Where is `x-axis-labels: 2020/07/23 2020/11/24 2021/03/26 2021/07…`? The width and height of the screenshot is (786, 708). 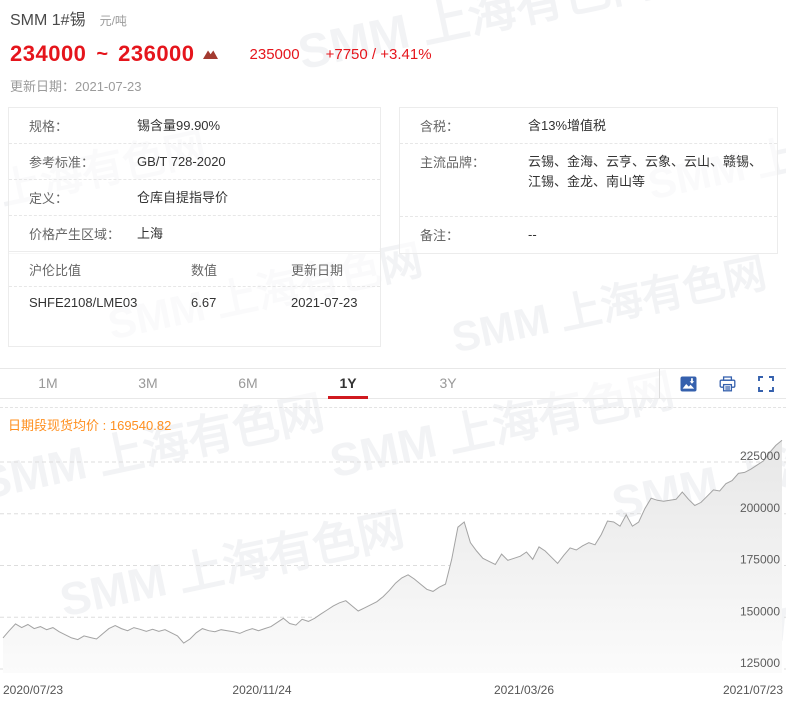 x-axis-labels: 2020/07/23 2020/11/24 2021/03/26 2021/07… is located at coordinates (393, 690).